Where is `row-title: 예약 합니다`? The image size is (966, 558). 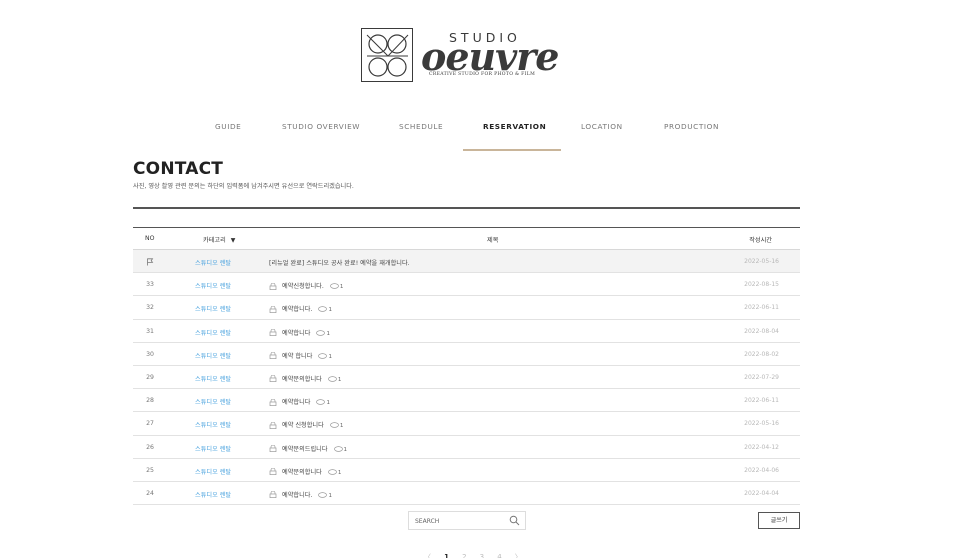
row-title: 예약 합니다 is located at coordinates (297, 356).